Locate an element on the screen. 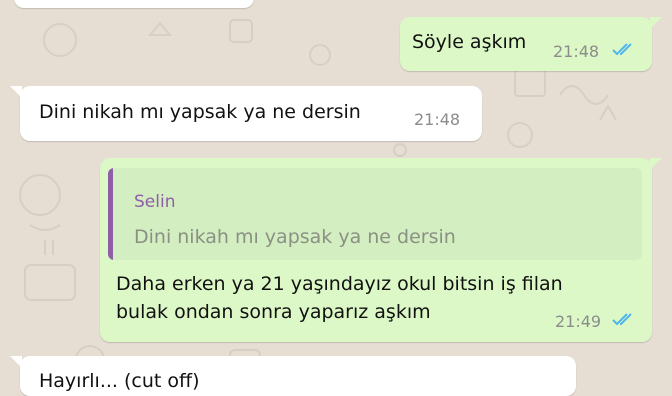 The image size is (672, 396). message-timestamp: 21:49 is located at coordinates (578, 321).